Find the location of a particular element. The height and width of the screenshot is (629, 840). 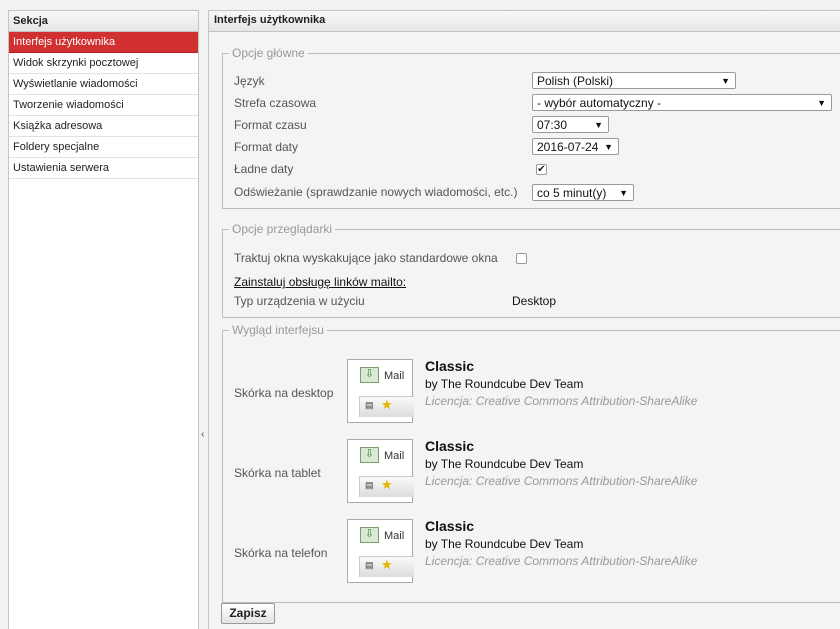

sections-header: Sekcja is located at coordinates (103, 21).